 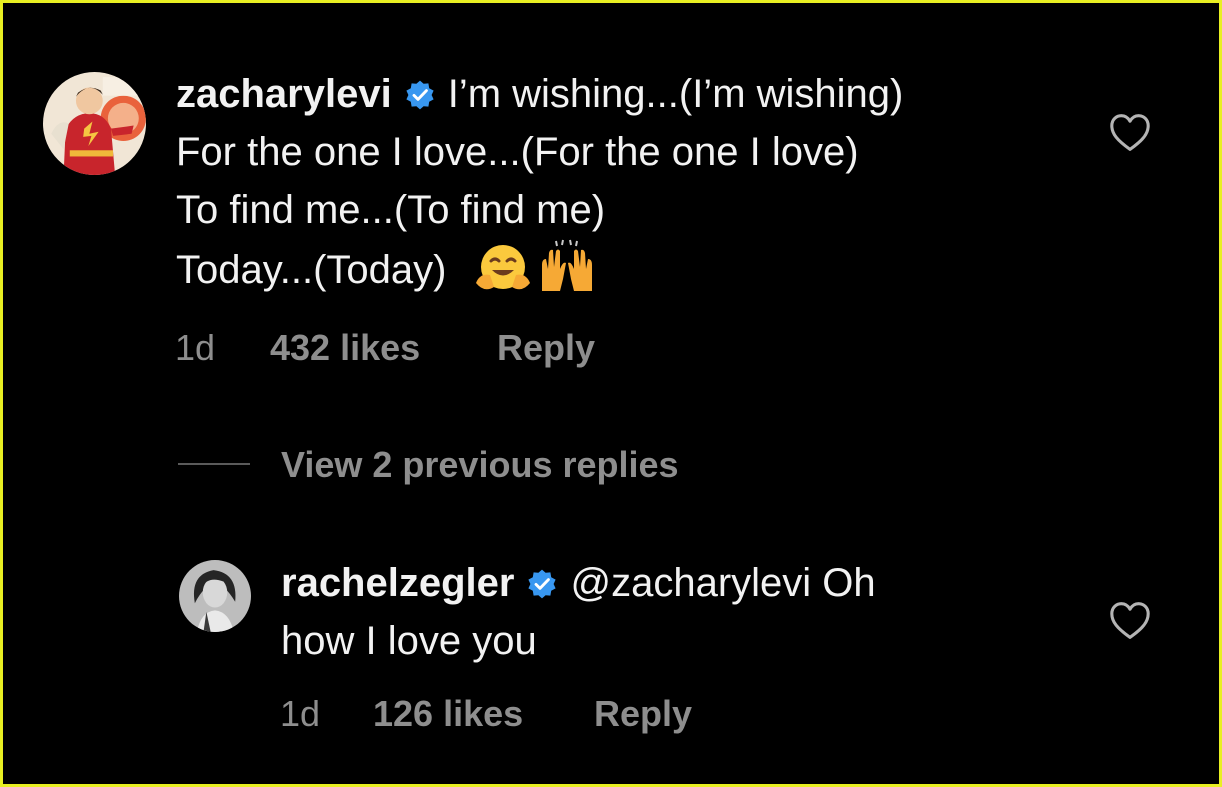 What do you see at coordinates (567, 266) in the screenshot?
I see `raising-hands-emoji` at bounding box center [567, 266].